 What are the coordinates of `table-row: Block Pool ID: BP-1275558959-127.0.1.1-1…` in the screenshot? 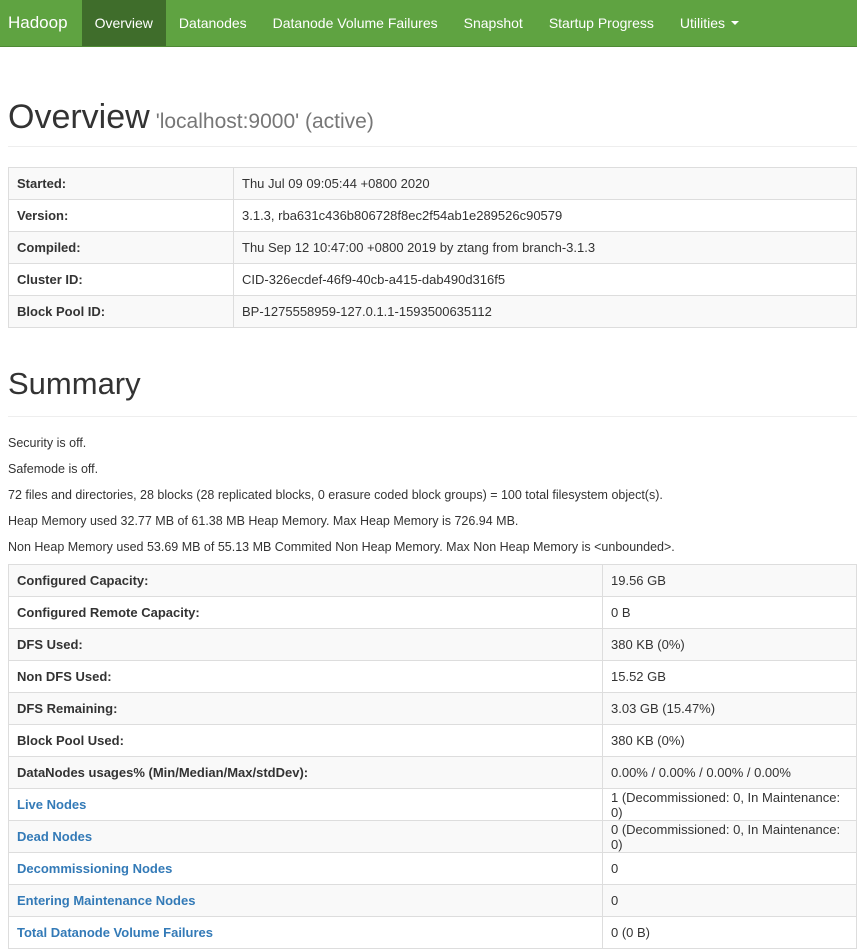 It's located at (432, 312).